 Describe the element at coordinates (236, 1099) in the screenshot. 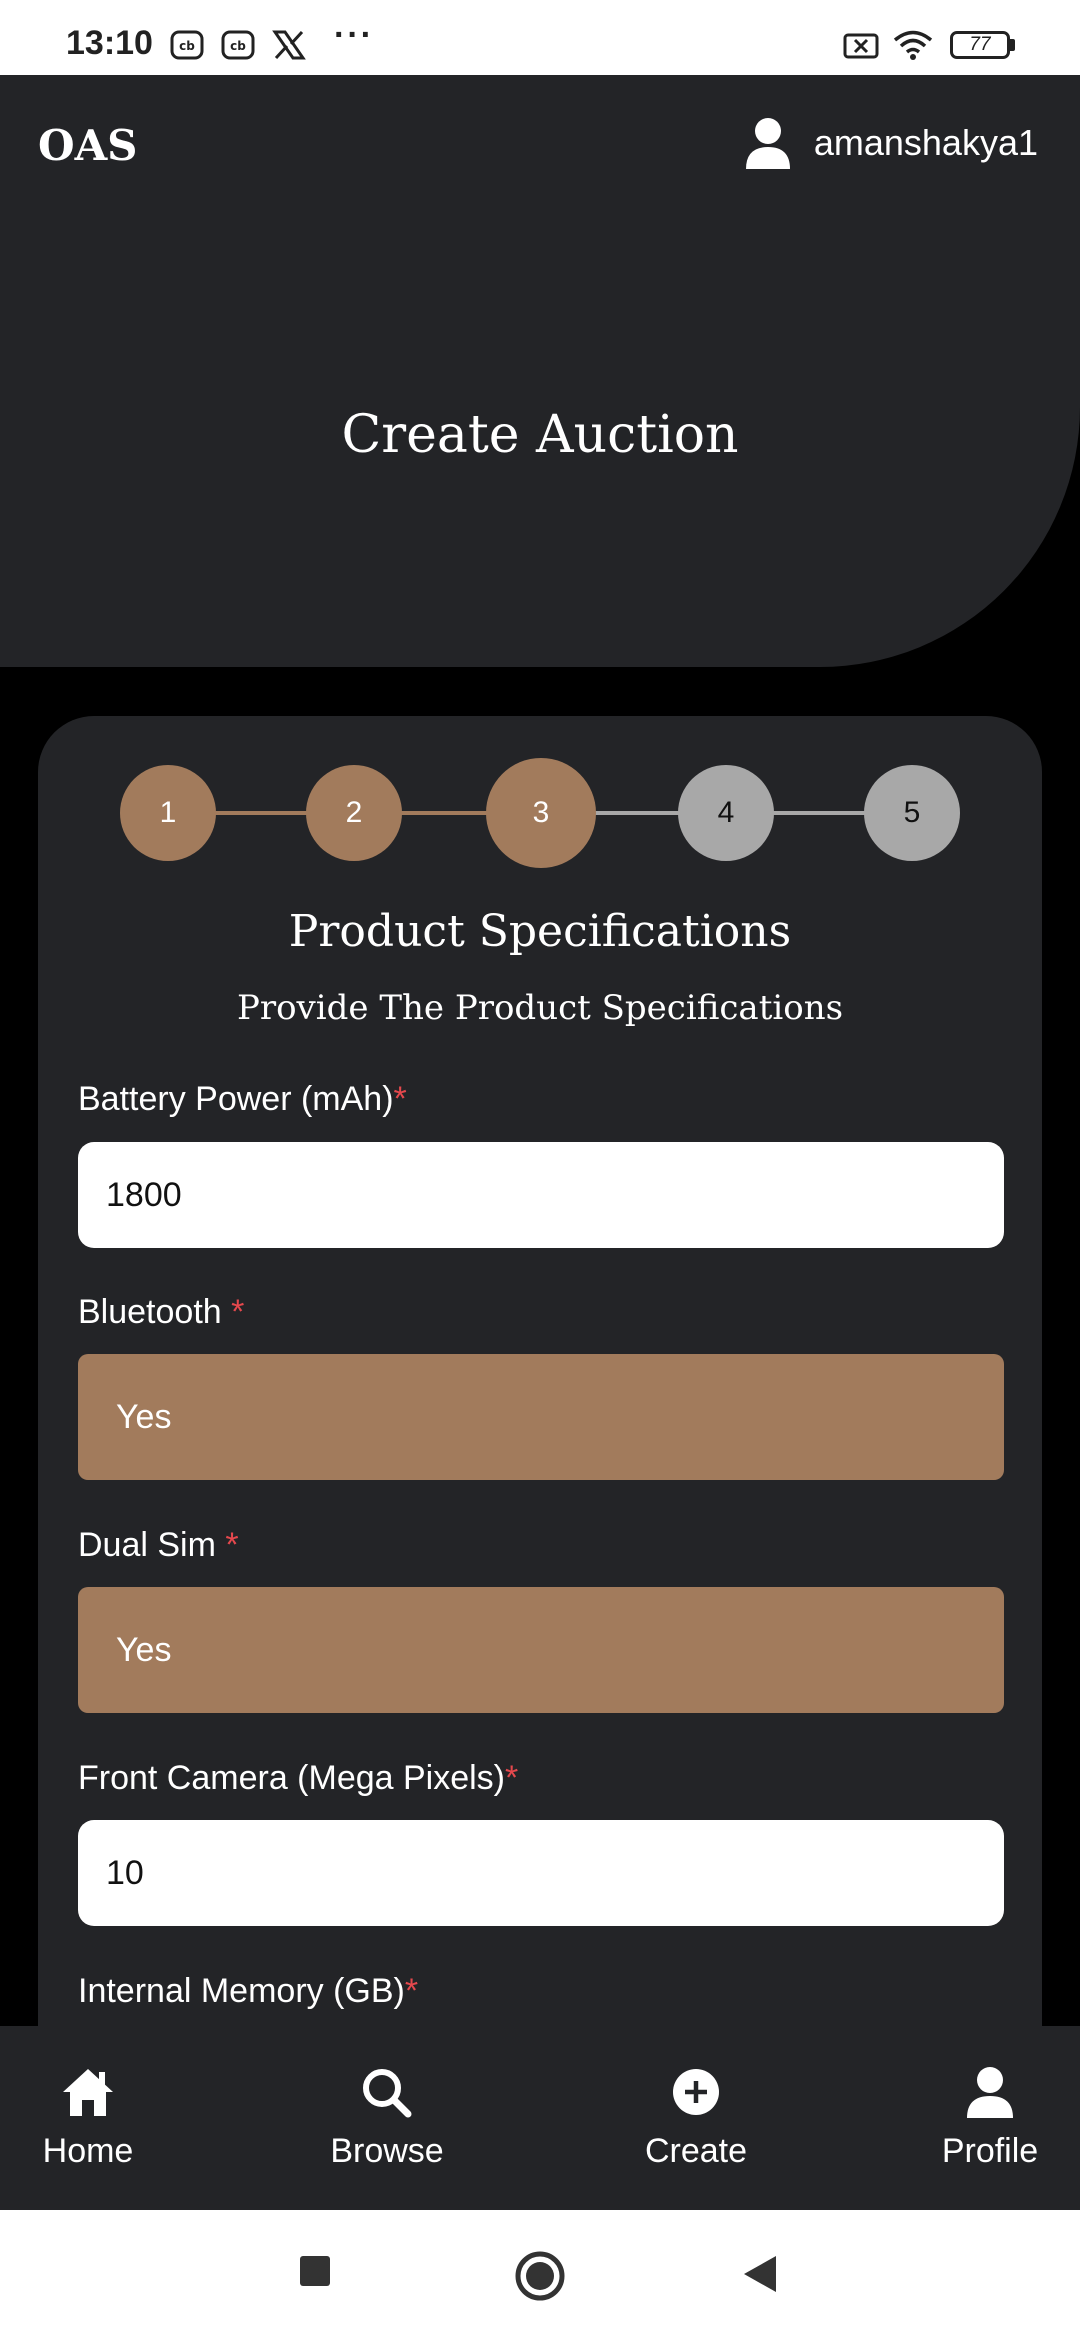

I see `battery-label-text: Battery Power (mAh)` at that location.